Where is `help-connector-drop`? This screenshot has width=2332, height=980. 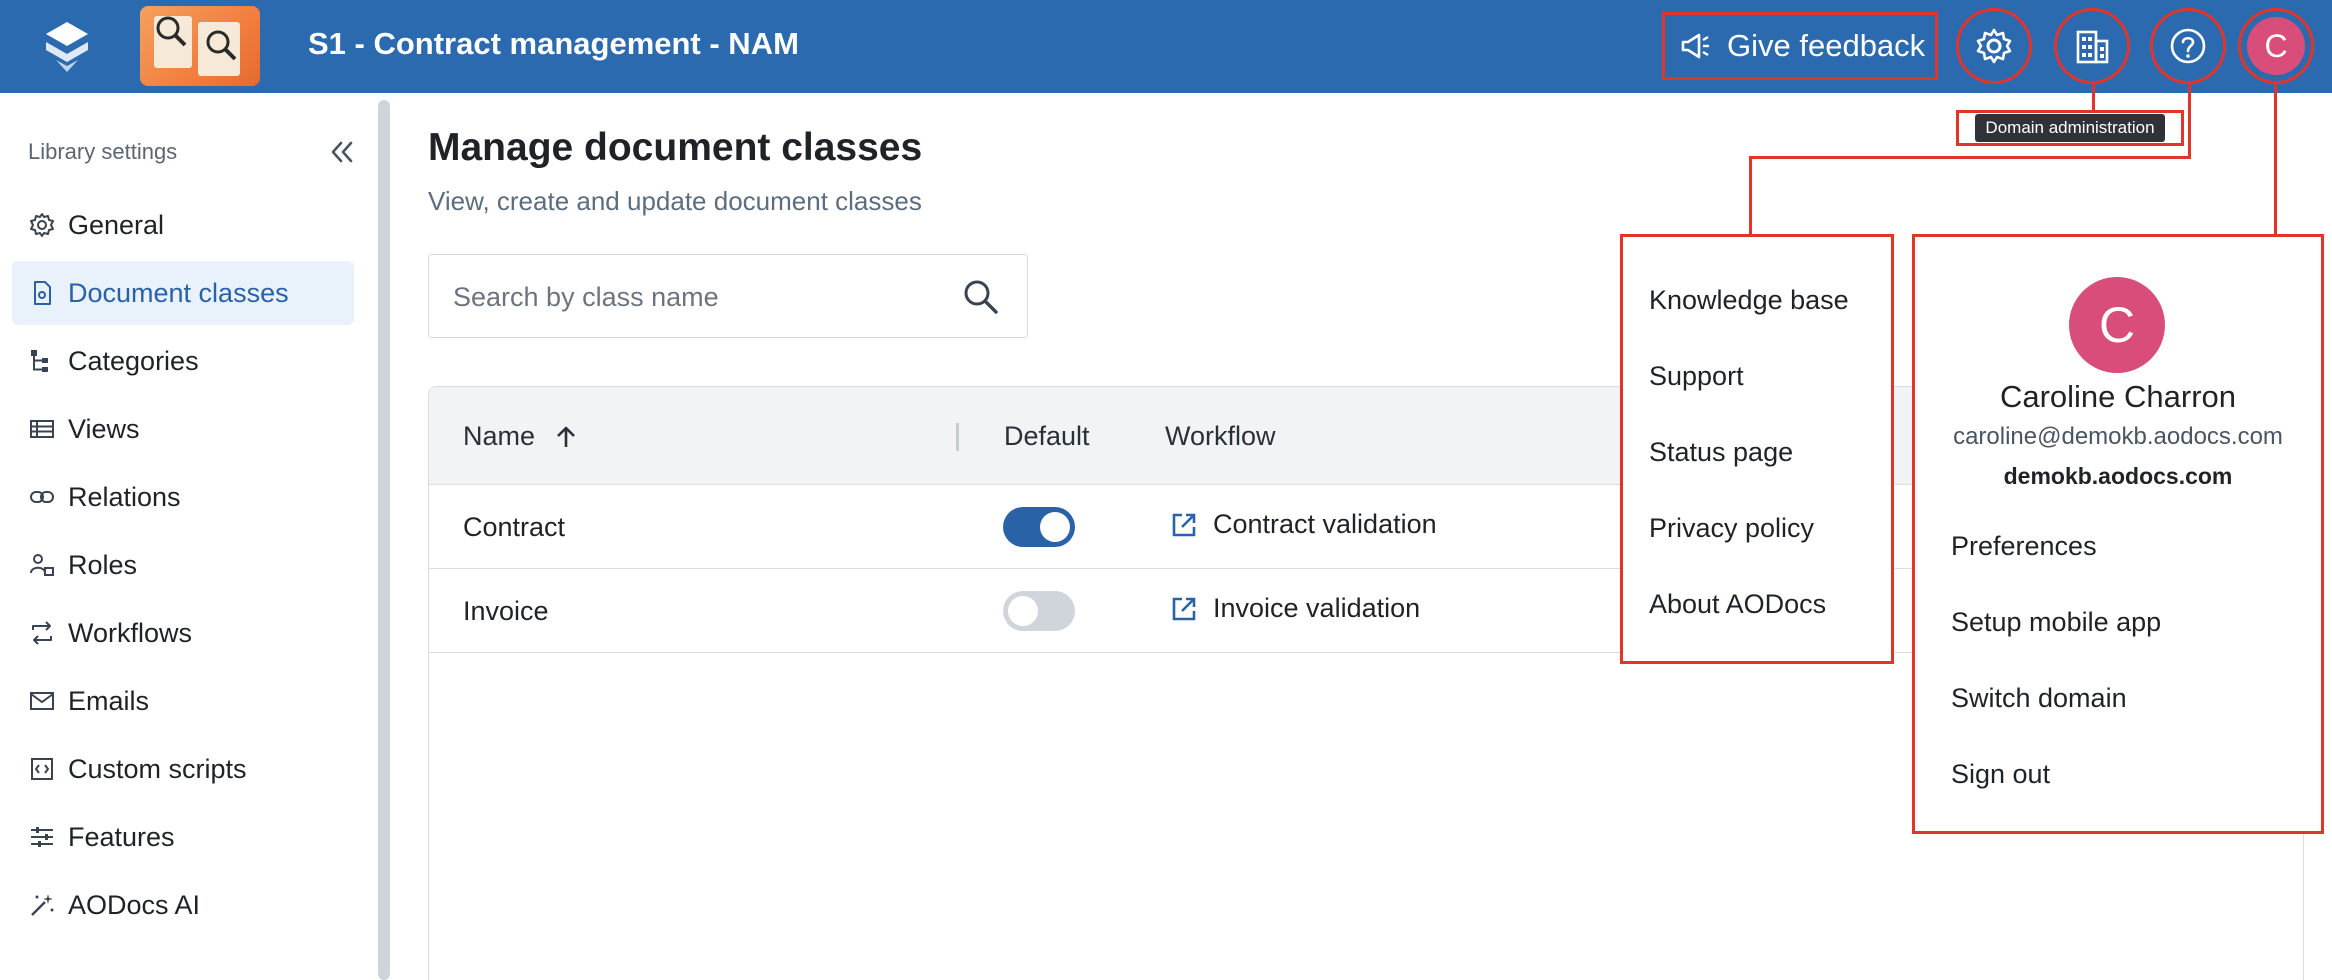
help-connector-drop is located at coordinates (1750, 196).